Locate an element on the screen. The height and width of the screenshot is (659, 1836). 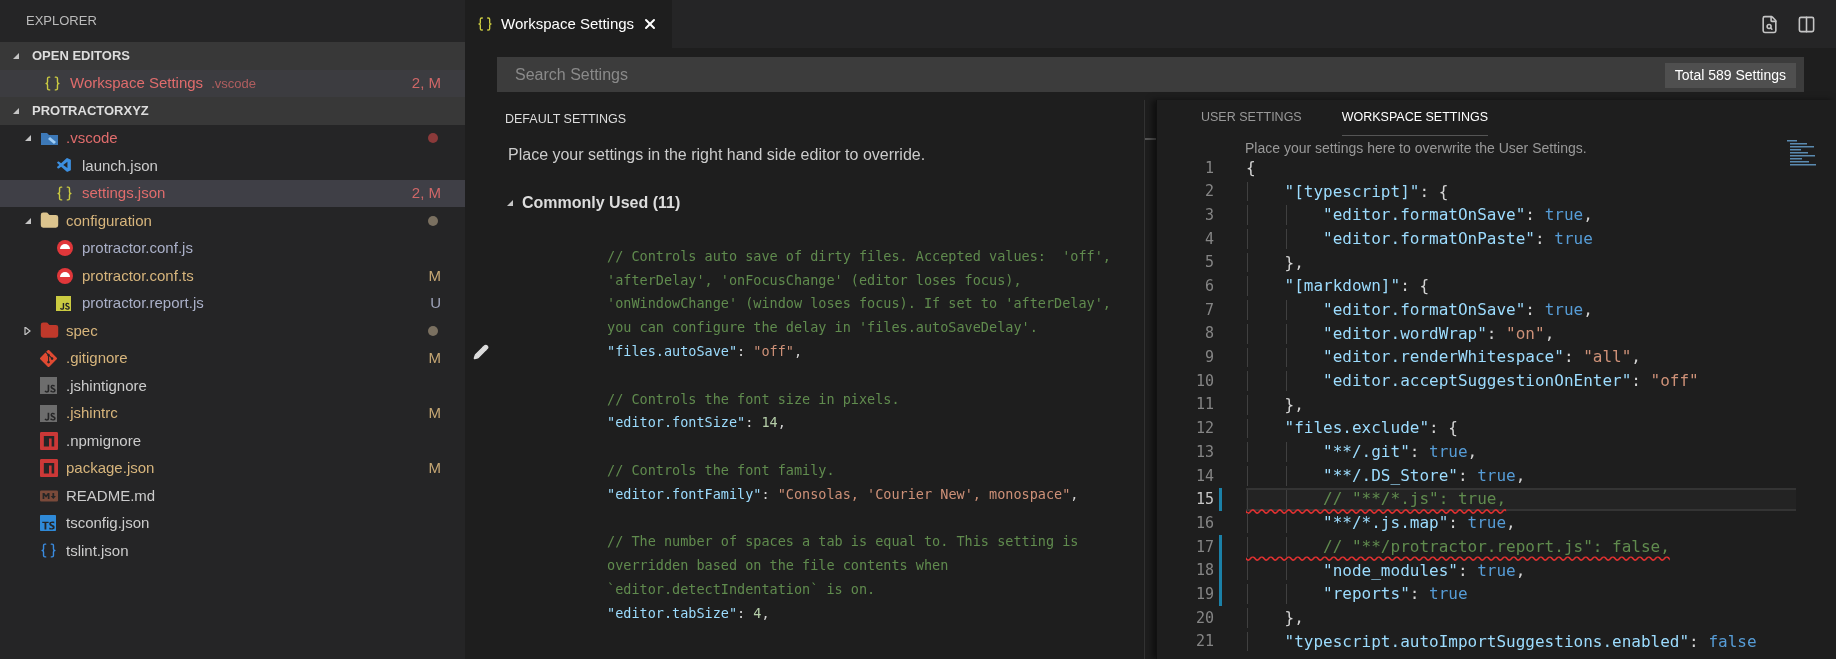
tree-item: launch.json is located at coordinates (232, 166).